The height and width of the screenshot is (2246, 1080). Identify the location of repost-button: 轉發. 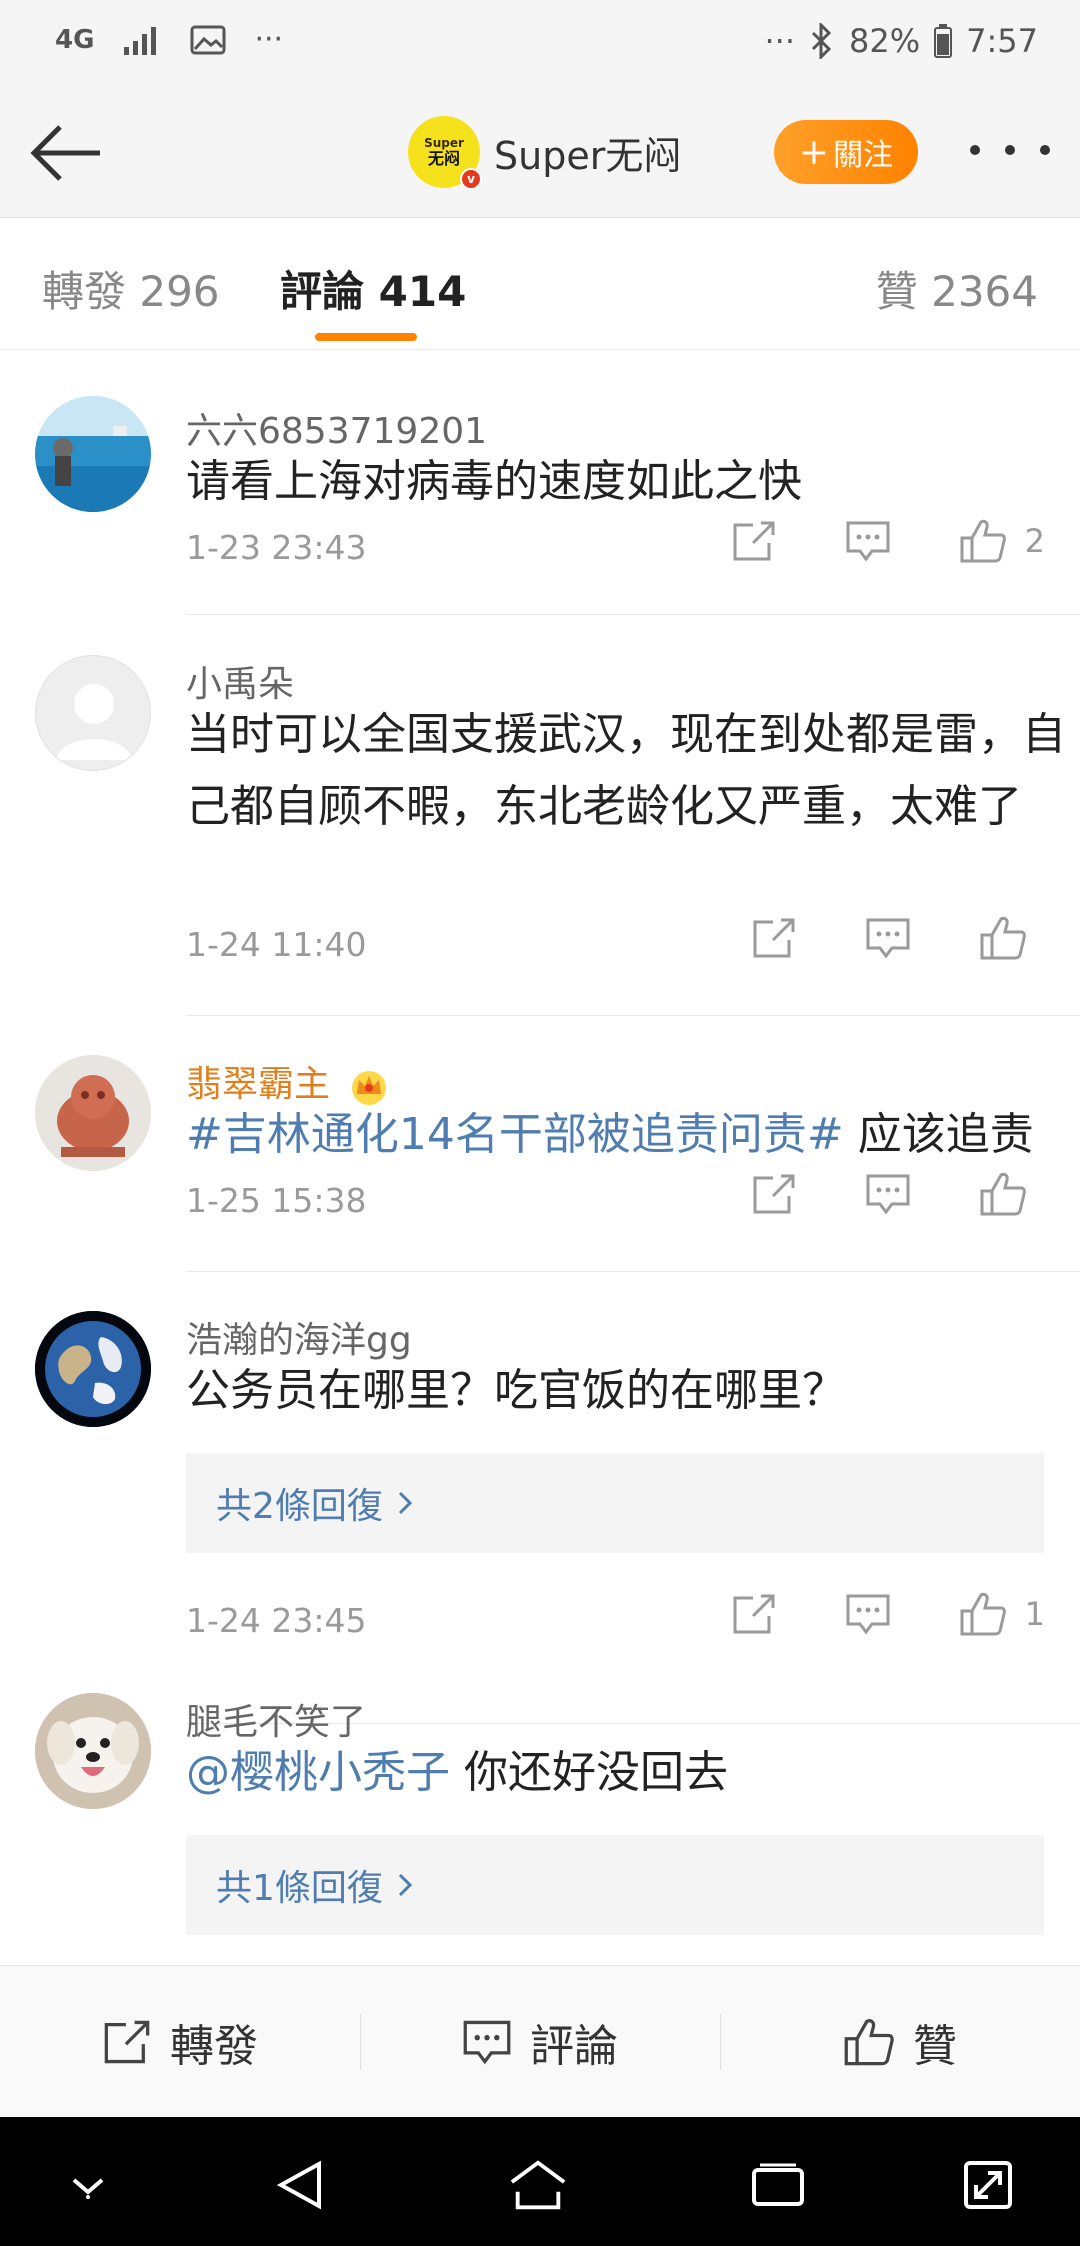
(180, 2041).